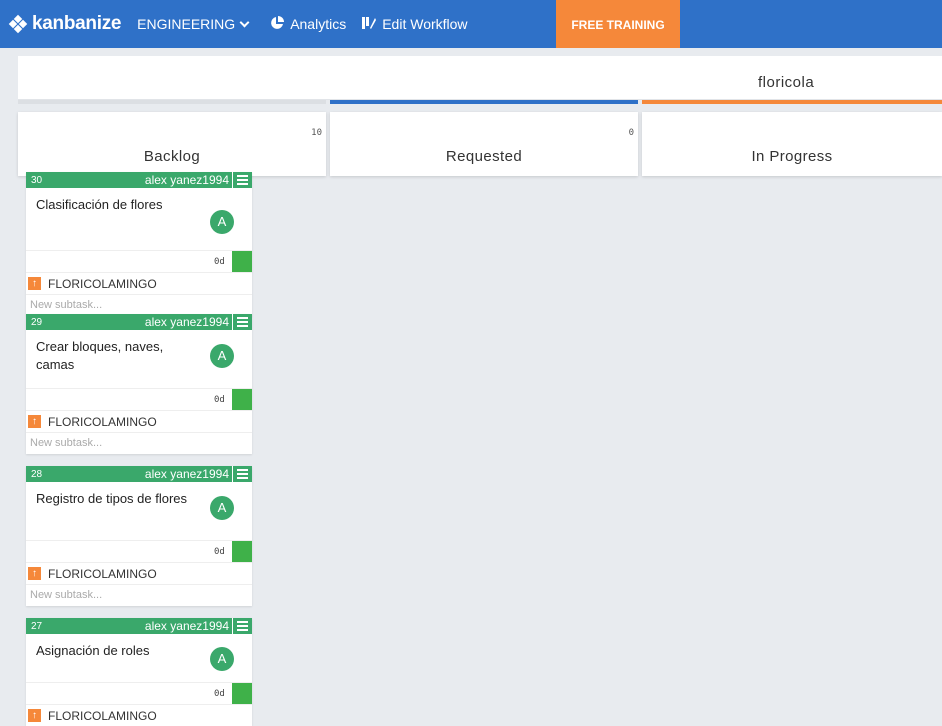 The height and width of the screenshot is (726, 942). Describe the element at coordinates (792, 144) in the screenshot. I see `column-header: 0 In Progress` at that location.